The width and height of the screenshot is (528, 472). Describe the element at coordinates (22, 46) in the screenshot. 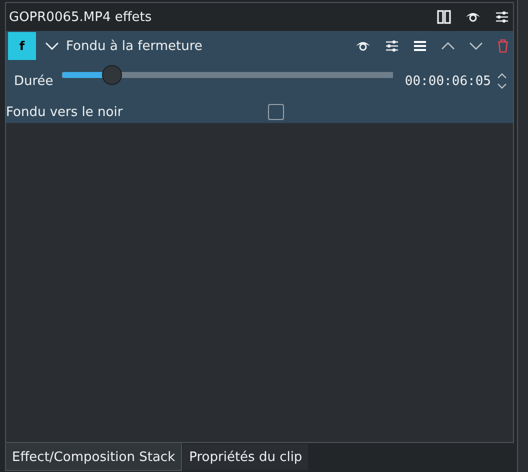

I see `effect-badge: f` at that location.